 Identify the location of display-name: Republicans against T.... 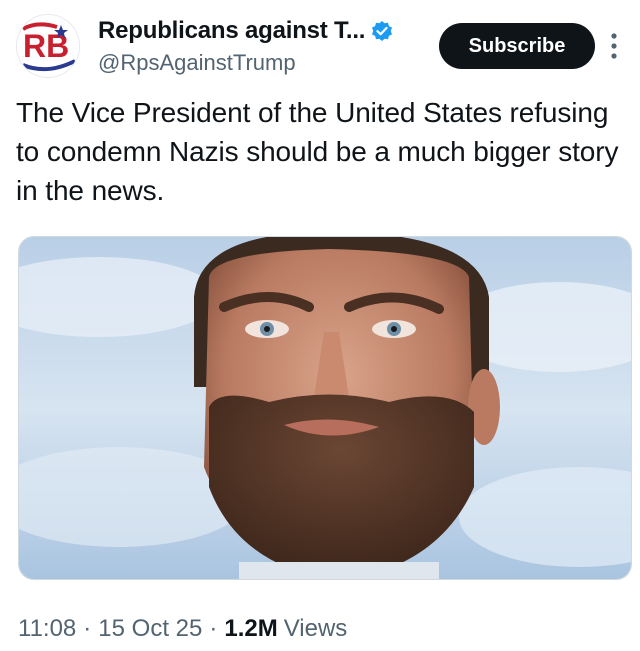
(231, 31).